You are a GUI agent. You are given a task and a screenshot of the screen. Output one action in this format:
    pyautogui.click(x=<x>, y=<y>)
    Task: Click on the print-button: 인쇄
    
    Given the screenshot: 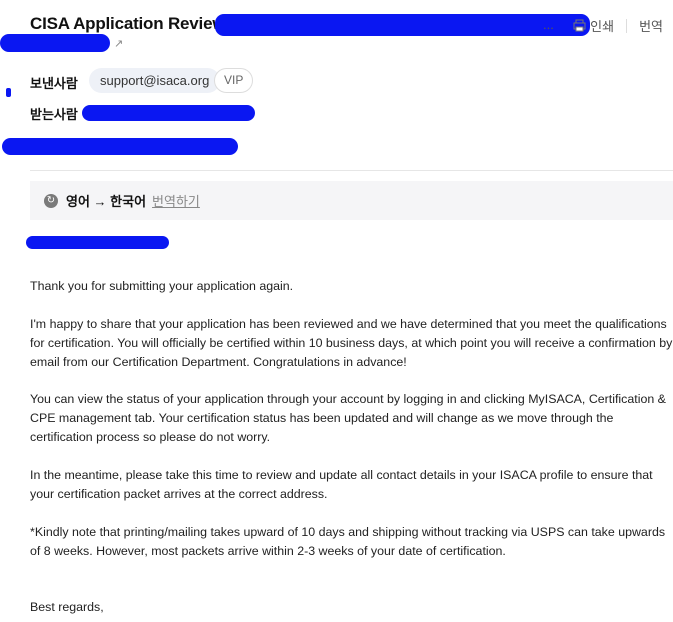 What is the action you would take?
    pyautogui.click(x=593, y=25)
    